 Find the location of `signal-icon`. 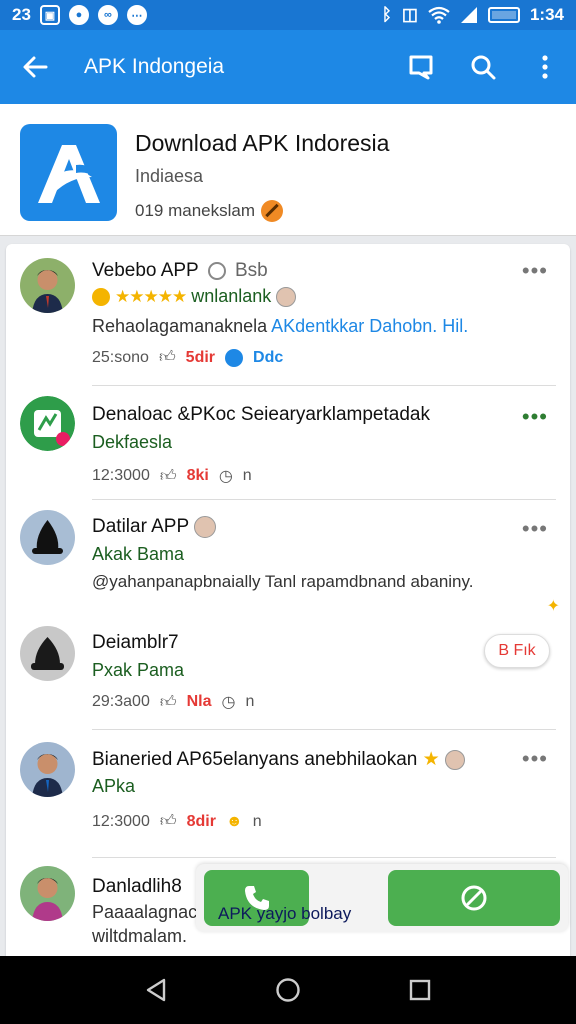

signal-icon is located at coordinates (468, 15).